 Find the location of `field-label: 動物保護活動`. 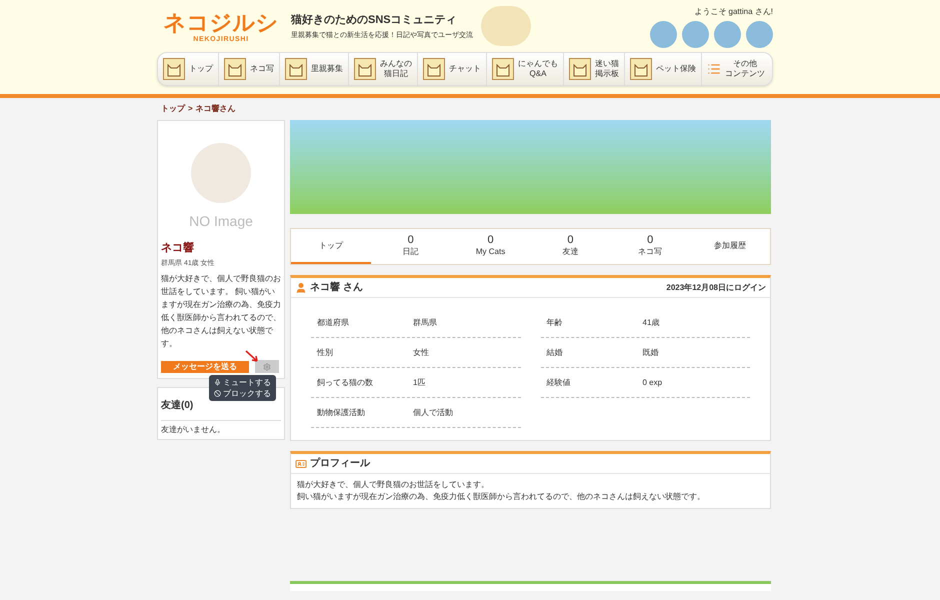

field-label: 動物保護活動 is located at coordinates (341, 412).